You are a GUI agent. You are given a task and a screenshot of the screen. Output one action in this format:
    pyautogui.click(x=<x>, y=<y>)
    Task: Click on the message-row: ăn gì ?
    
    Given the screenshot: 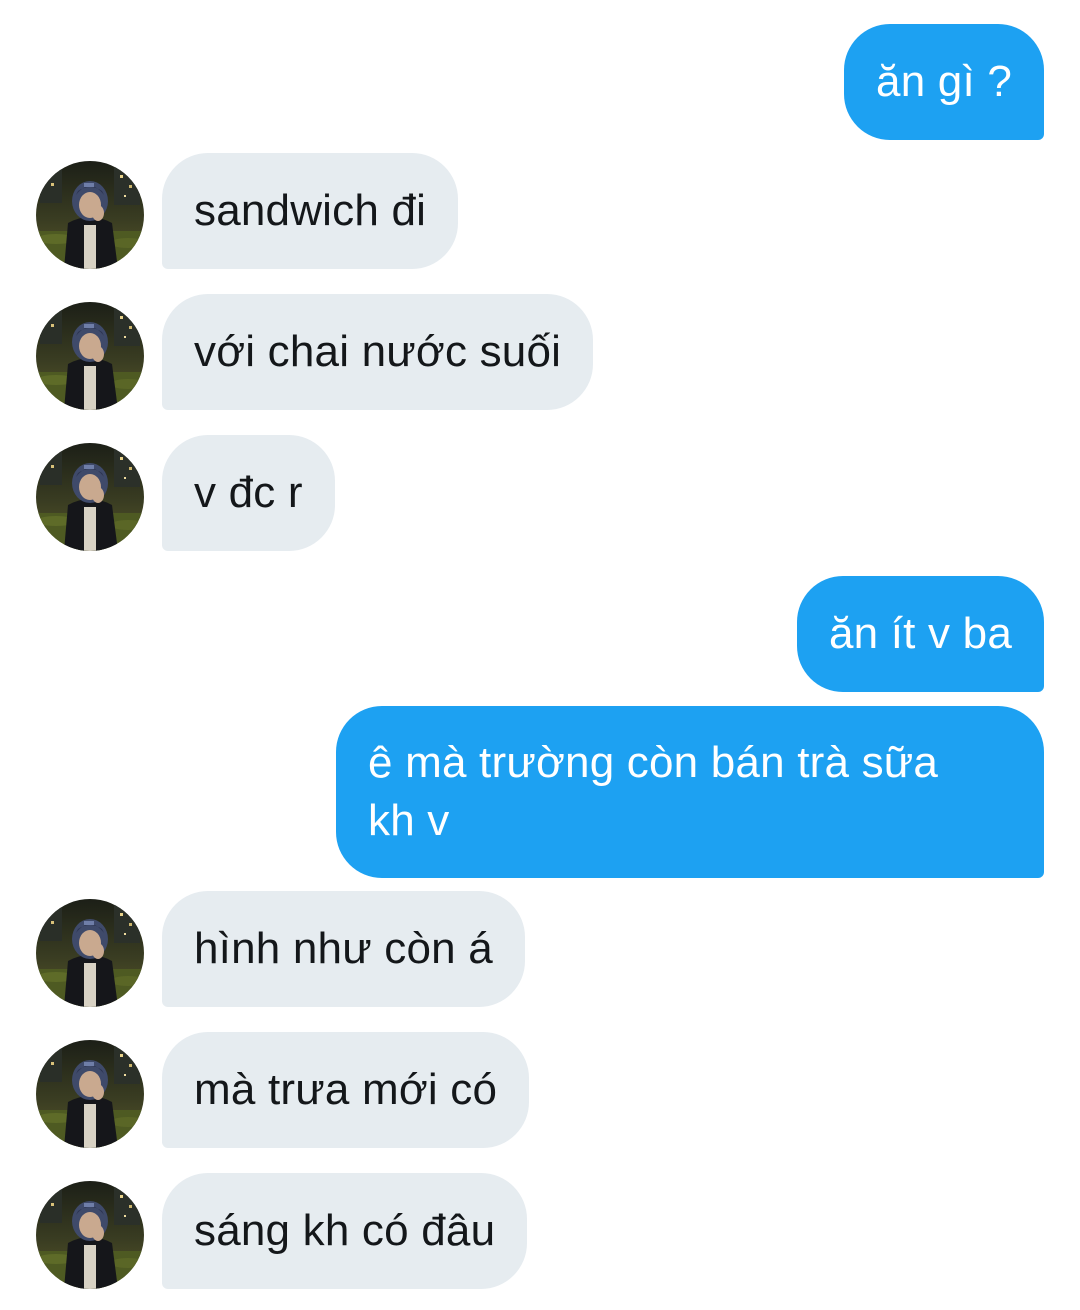 What is the action you would take?
    pyautogui.click(x=540, y=82)
    